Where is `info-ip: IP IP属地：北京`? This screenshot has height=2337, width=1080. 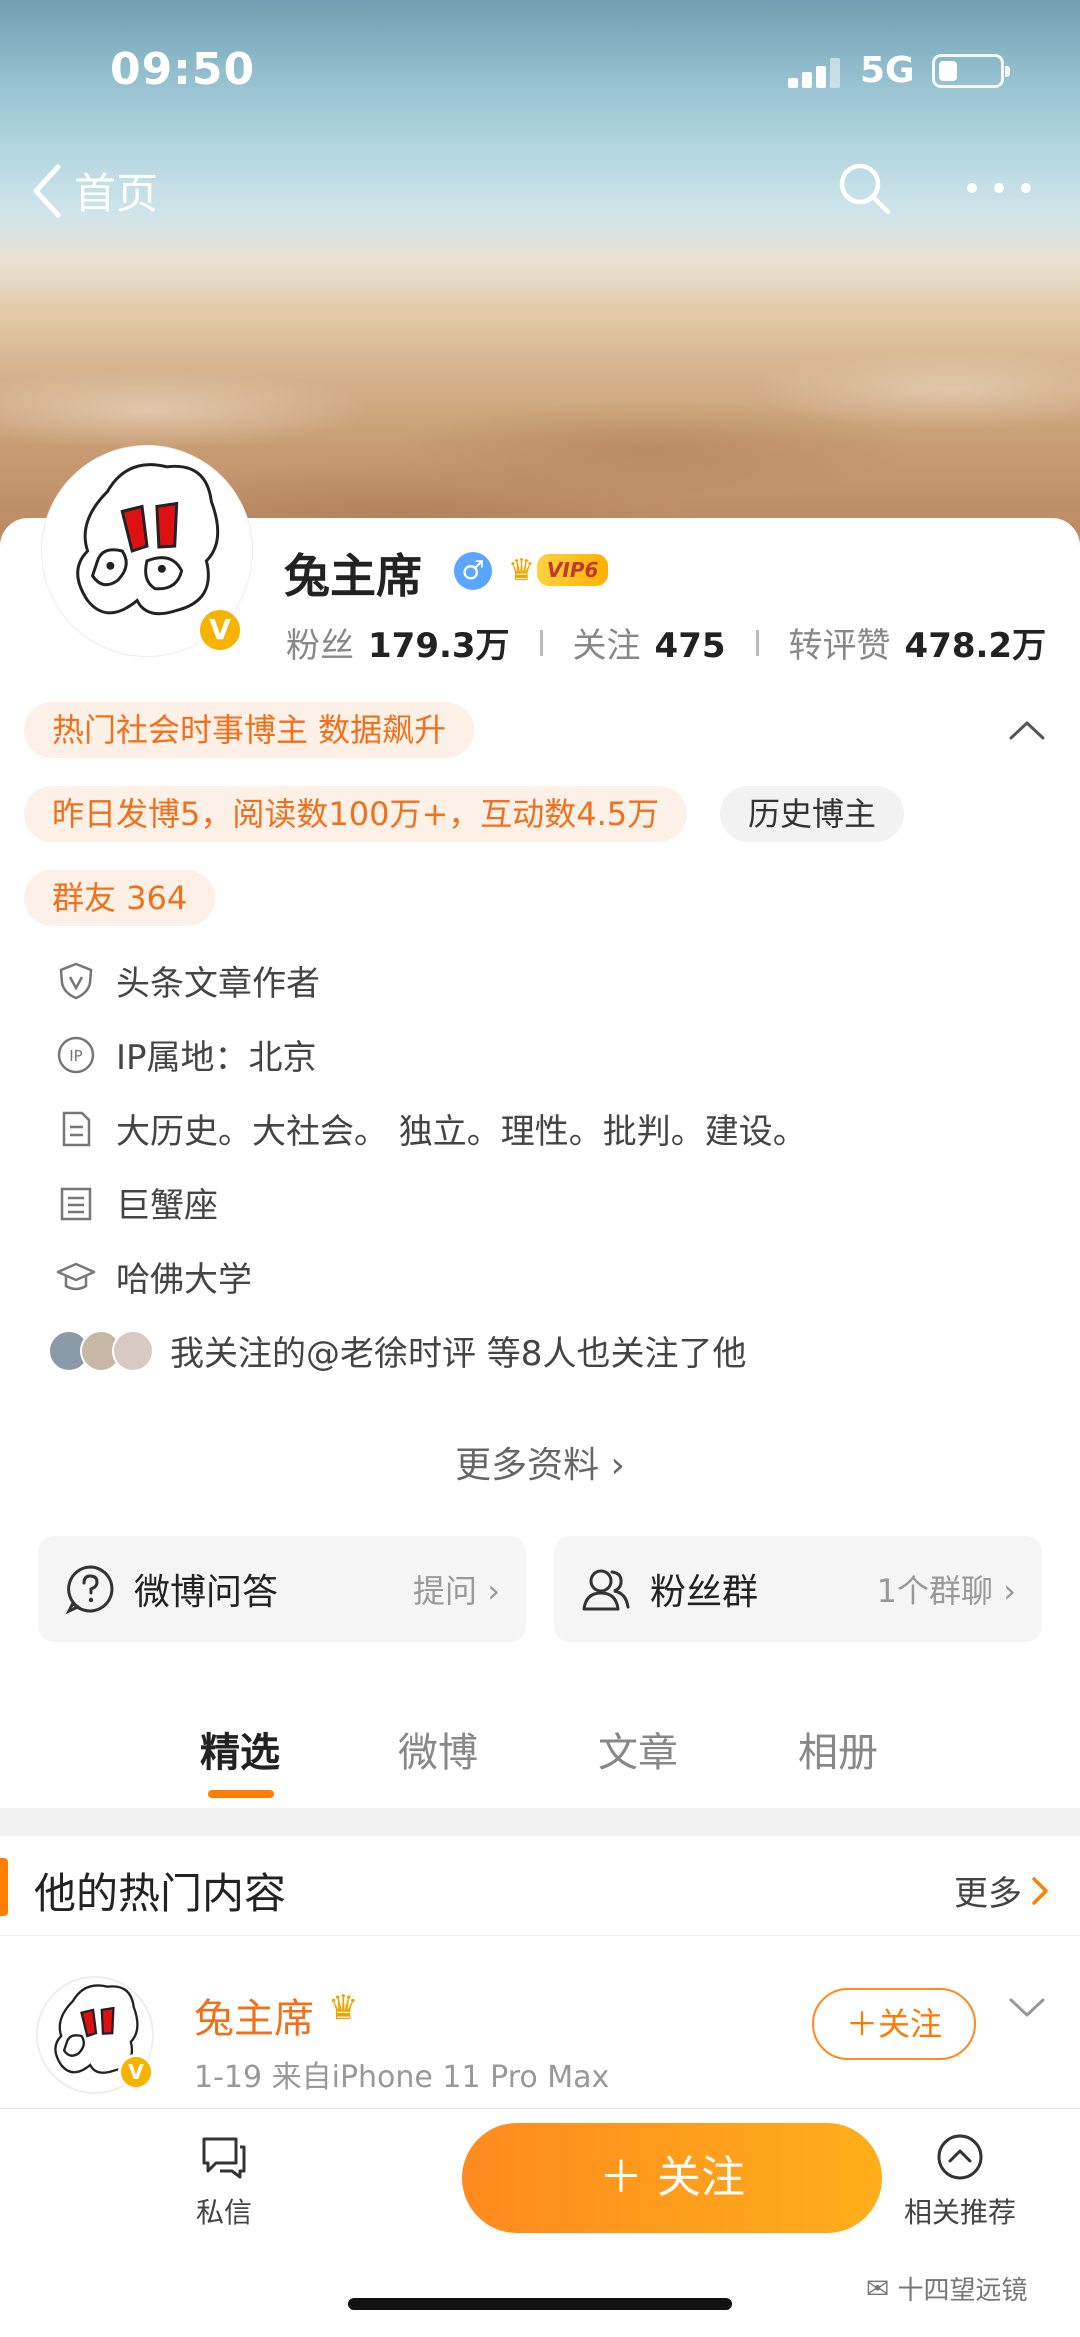
info-ip: IP IP属地：北京 is located at coordinates (186, 1054).